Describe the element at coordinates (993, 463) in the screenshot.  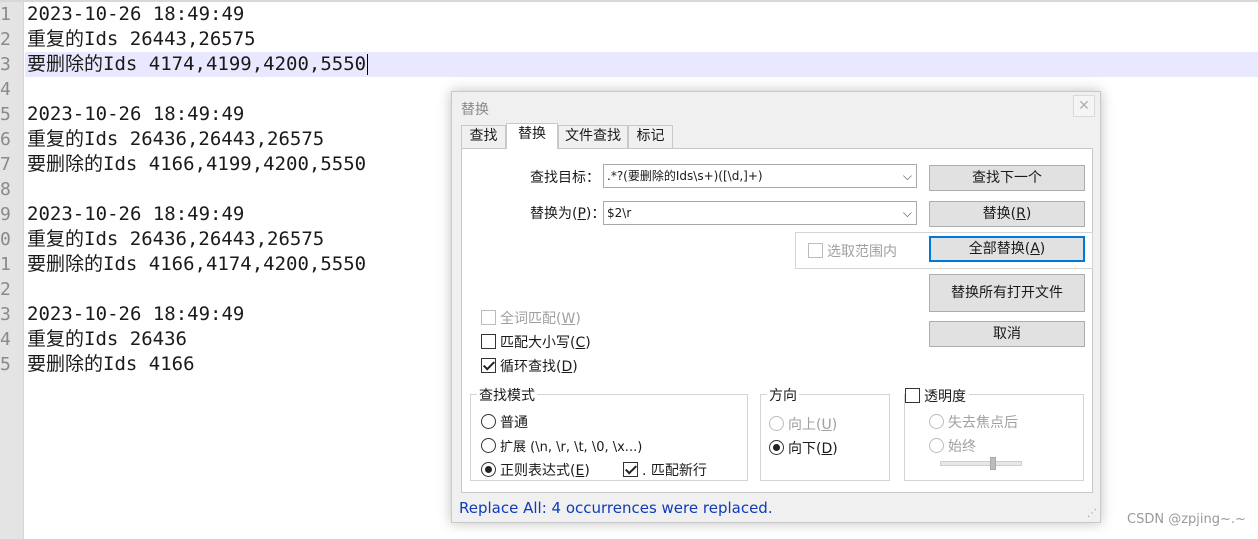
I see `transparency-slider-thumb` at that location.